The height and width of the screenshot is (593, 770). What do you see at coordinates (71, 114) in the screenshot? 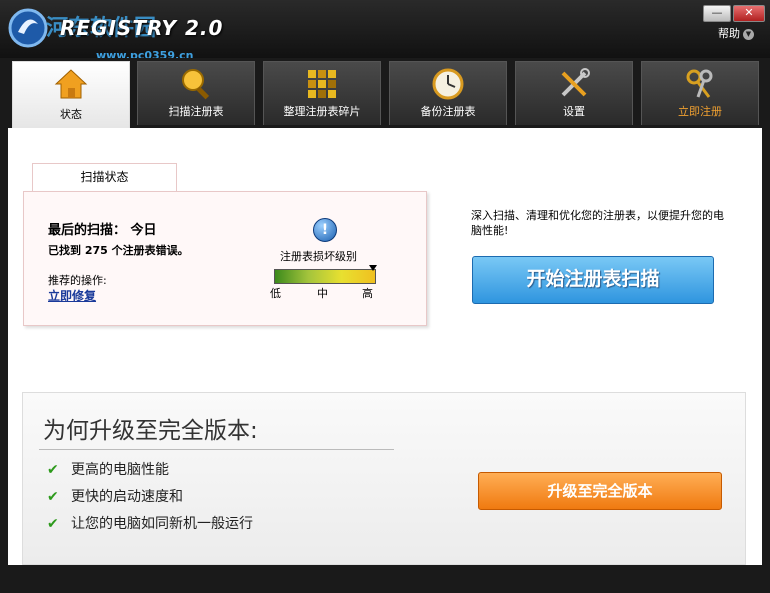
I see `tab-label: 状态` at bounding box center [71, 114].